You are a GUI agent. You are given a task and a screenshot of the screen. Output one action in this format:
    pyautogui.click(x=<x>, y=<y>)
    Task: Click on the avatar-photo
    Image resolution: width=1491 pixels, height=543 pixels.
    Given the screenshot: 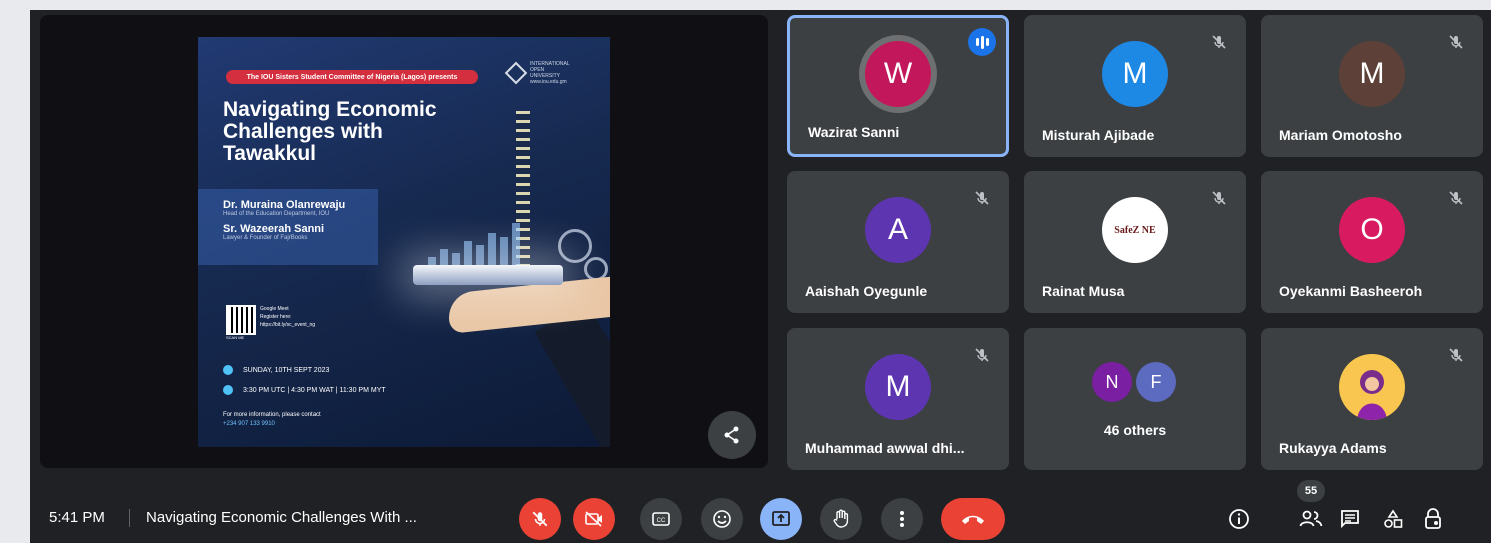 What is the action you would take?
    pyautogui.click(x=1372, y=387)
    